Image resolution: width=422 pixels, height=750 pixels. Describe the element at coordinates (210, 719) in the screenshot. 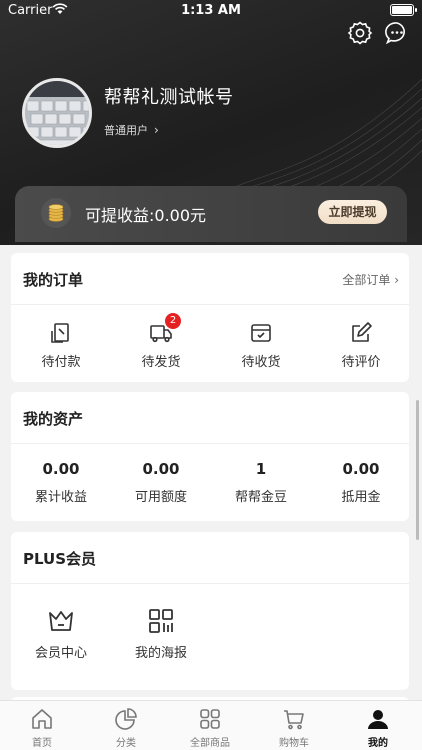

I see `grid-icon` at that location.